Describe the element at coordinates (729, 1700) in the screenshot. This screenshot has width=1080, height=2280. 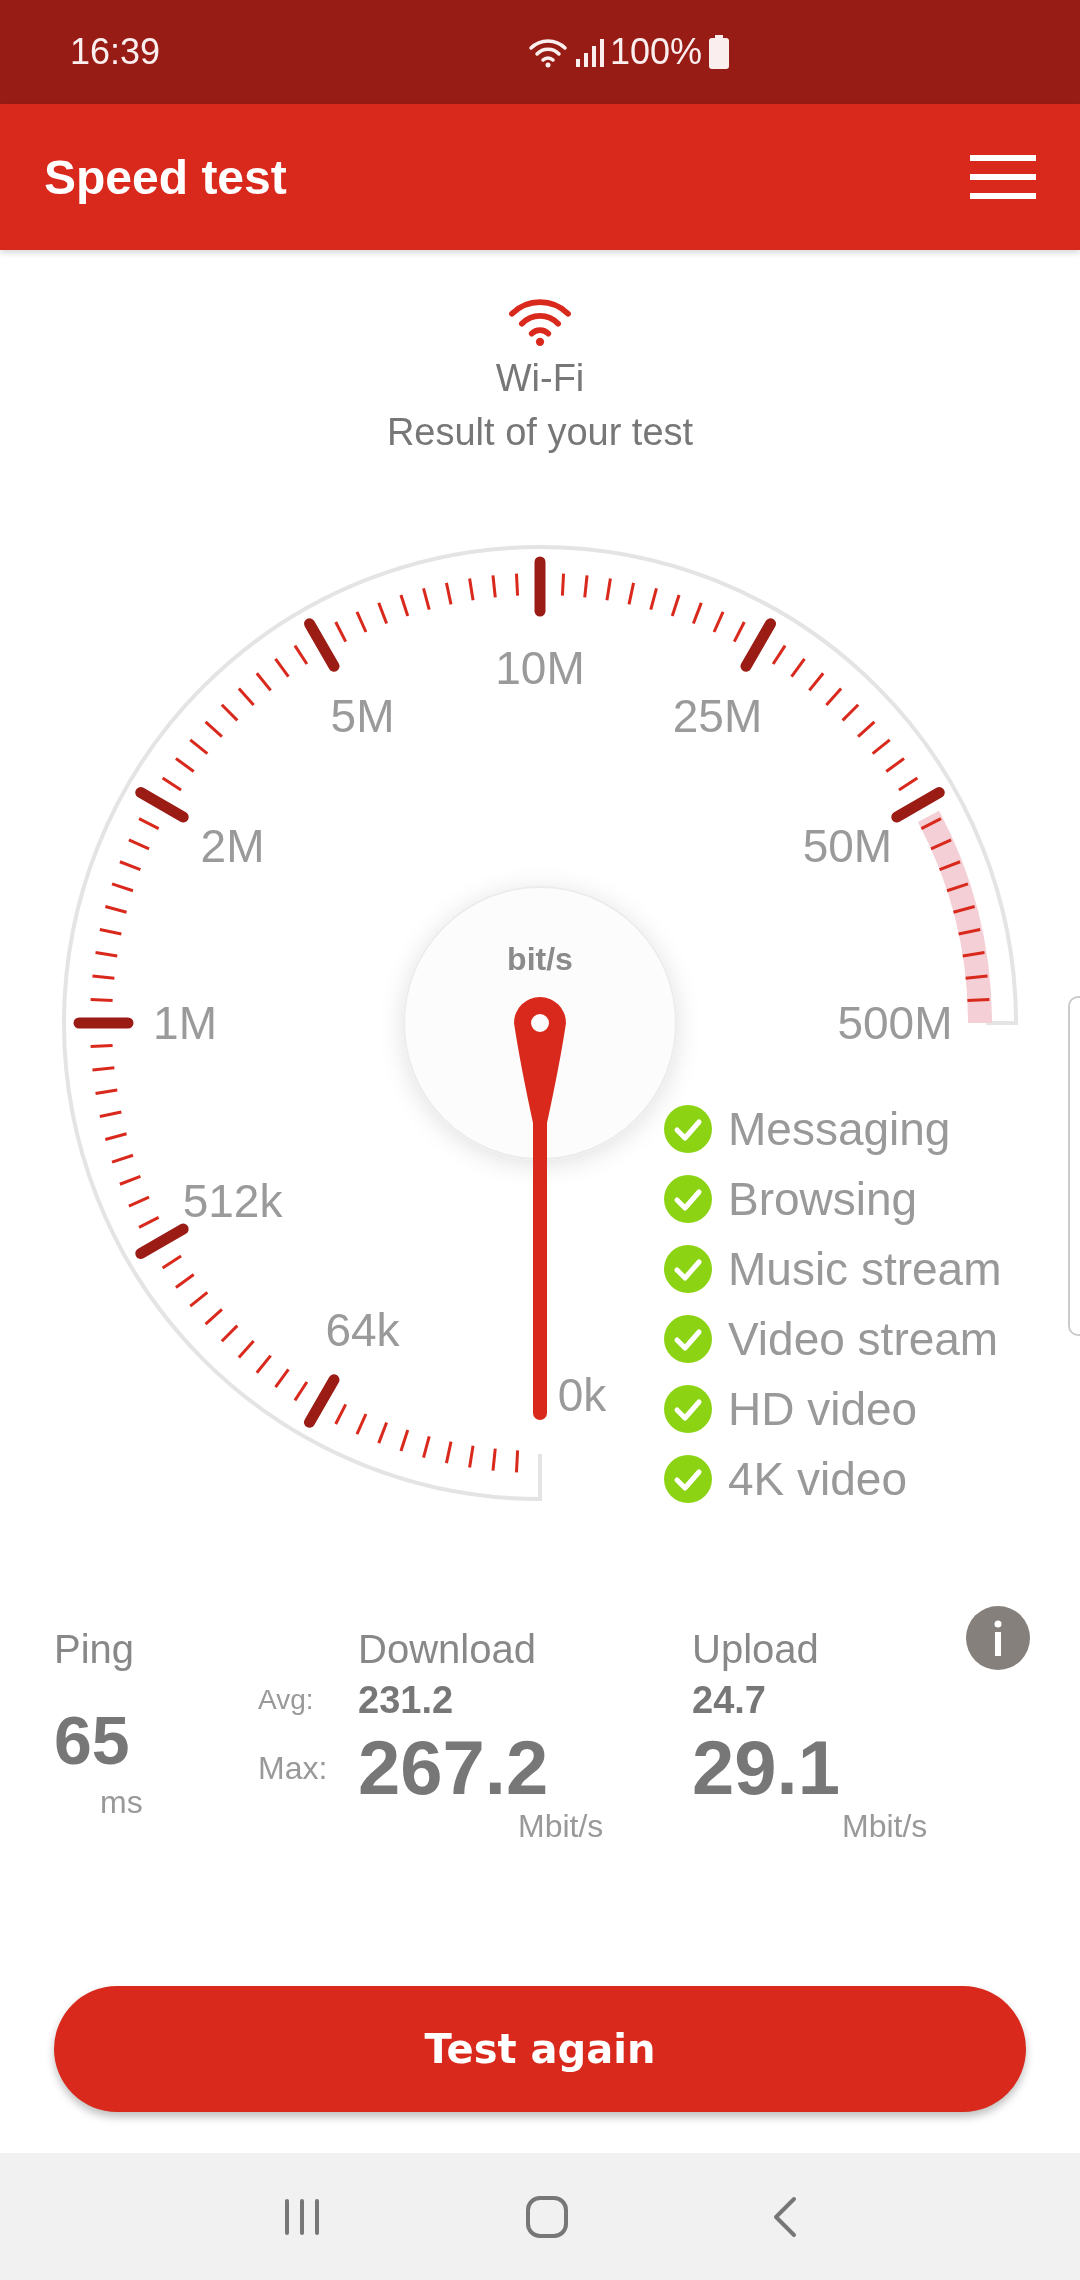
I see `upload-average: 24.7` at that location.